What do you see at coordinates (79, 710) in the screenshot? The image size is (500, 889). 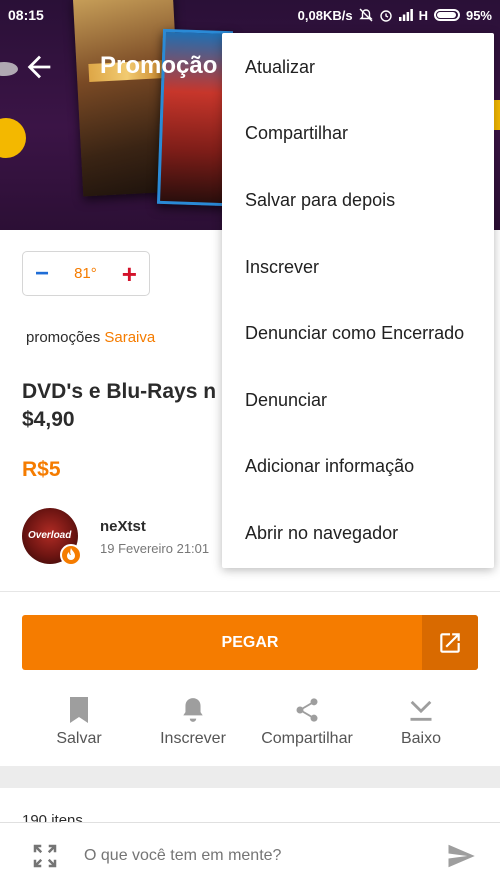 I see `bookmark-icon` at bounding box center [79, 710].